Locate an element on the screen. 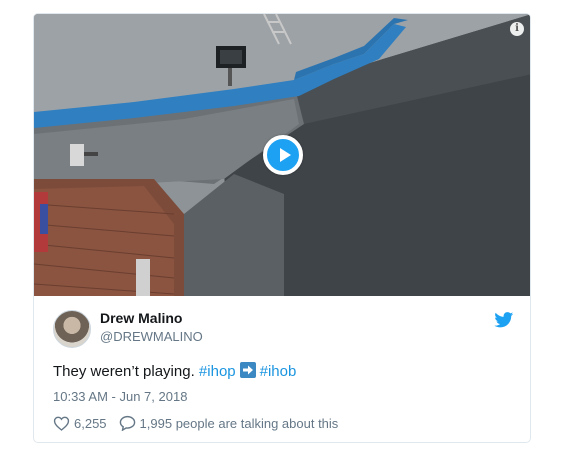  like-action: 6,255 is located at coordinates (80, 423).